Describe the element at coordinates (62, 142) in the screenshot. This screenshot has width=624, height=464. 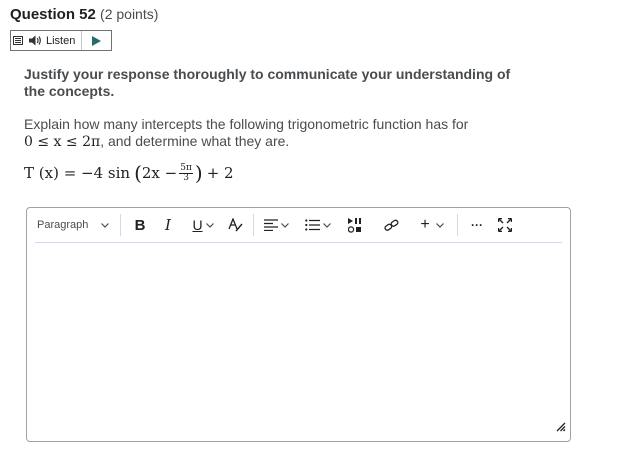
I see `prompt-range: 0 ≤ x ≤ 2π` at that location.